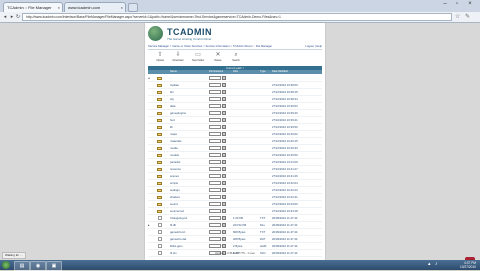  What do you see at coordinates (173, 225) in the screenshot?
I see `file-name-link: hl.dll` at bounding box center [173, 225].